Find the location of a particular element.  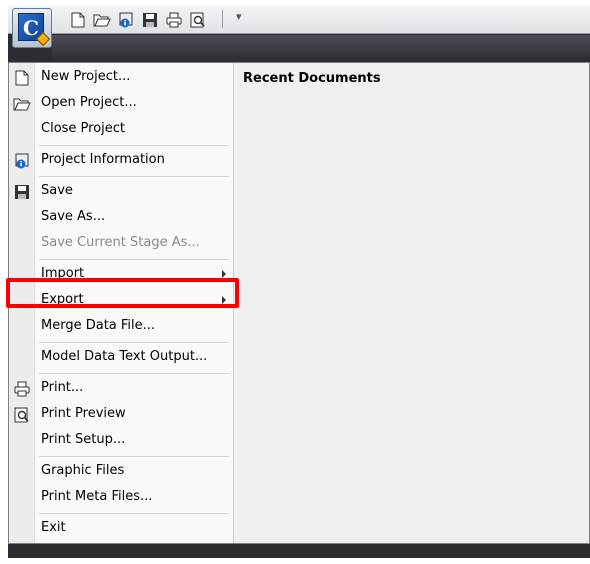

customize-toolbar-icon: ▾ is located at coordinates (239, 16).